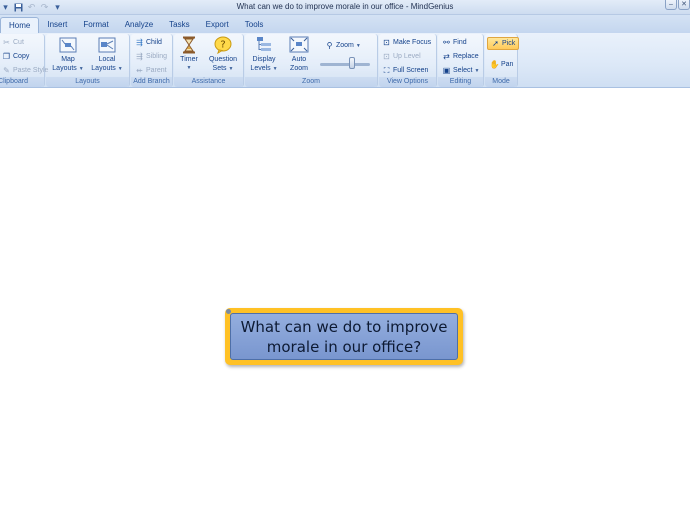 The height and width of the screenshot is (518, 690). Describe the element at coordinates (139, 56) in the screenshot. I see `sibling-branch-icon: ⇶` at that location.